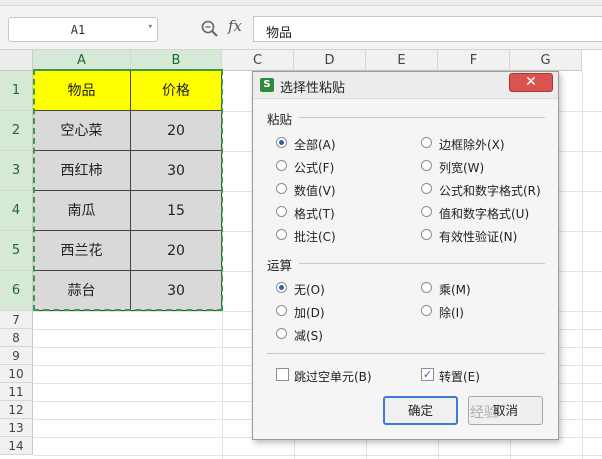 This screenshot has height=459, width=602. What do you see at coordinates (472, 145) in the screenshot?
I see `radio-label: 边框除外(X)` at bounding box center [472, 145].